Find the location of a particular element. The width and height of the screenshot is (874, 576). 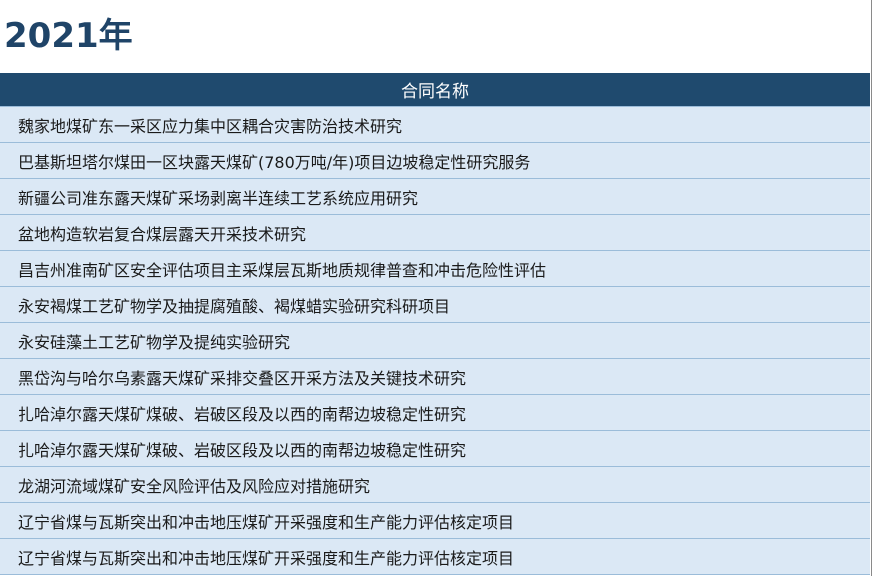

contract-name-cell: 新疆公司准东露天煤矿采场剥离半连续工艺系统应用研究 is located at coordinates (435, 196).